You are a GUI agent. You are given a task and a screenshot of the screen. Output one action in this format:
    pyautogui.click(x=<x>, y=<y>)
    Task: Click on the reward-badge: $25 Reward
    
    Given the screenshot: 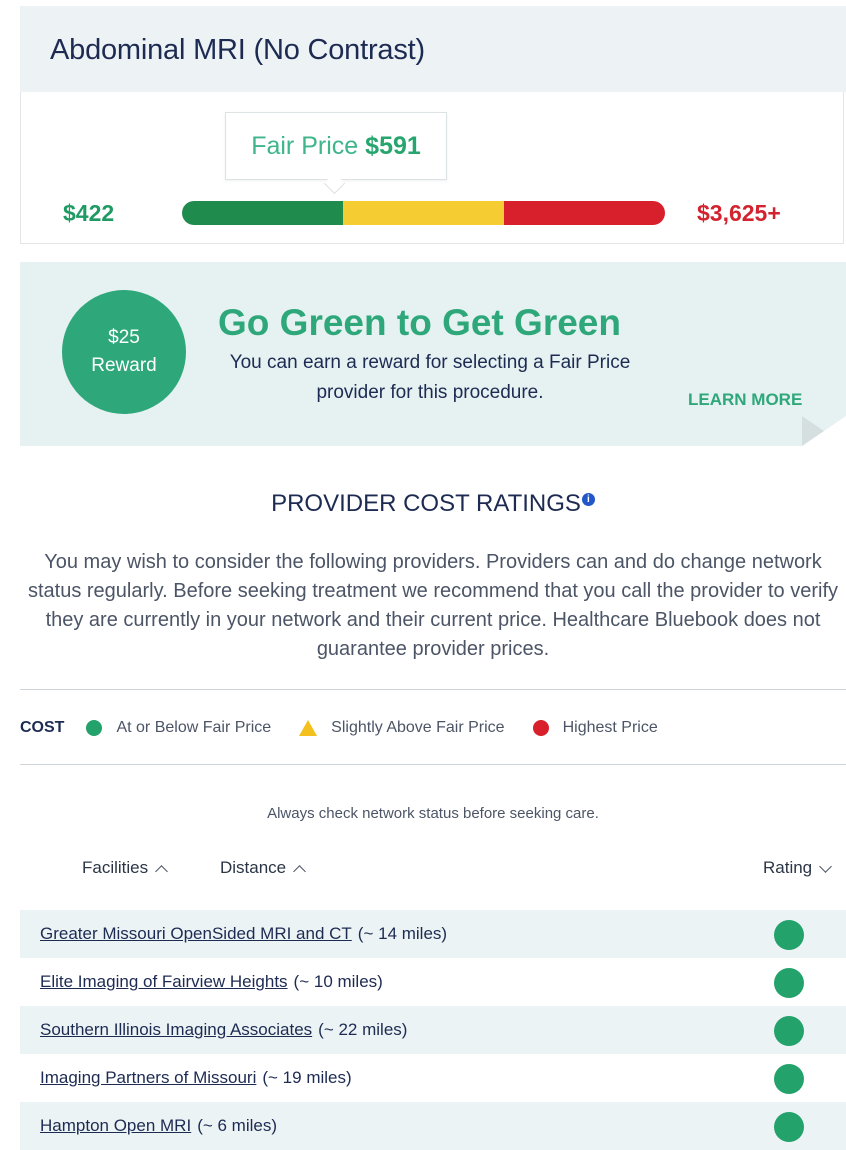 What is the action you would take?
    pyautogui.click(x=124, y=352)
    